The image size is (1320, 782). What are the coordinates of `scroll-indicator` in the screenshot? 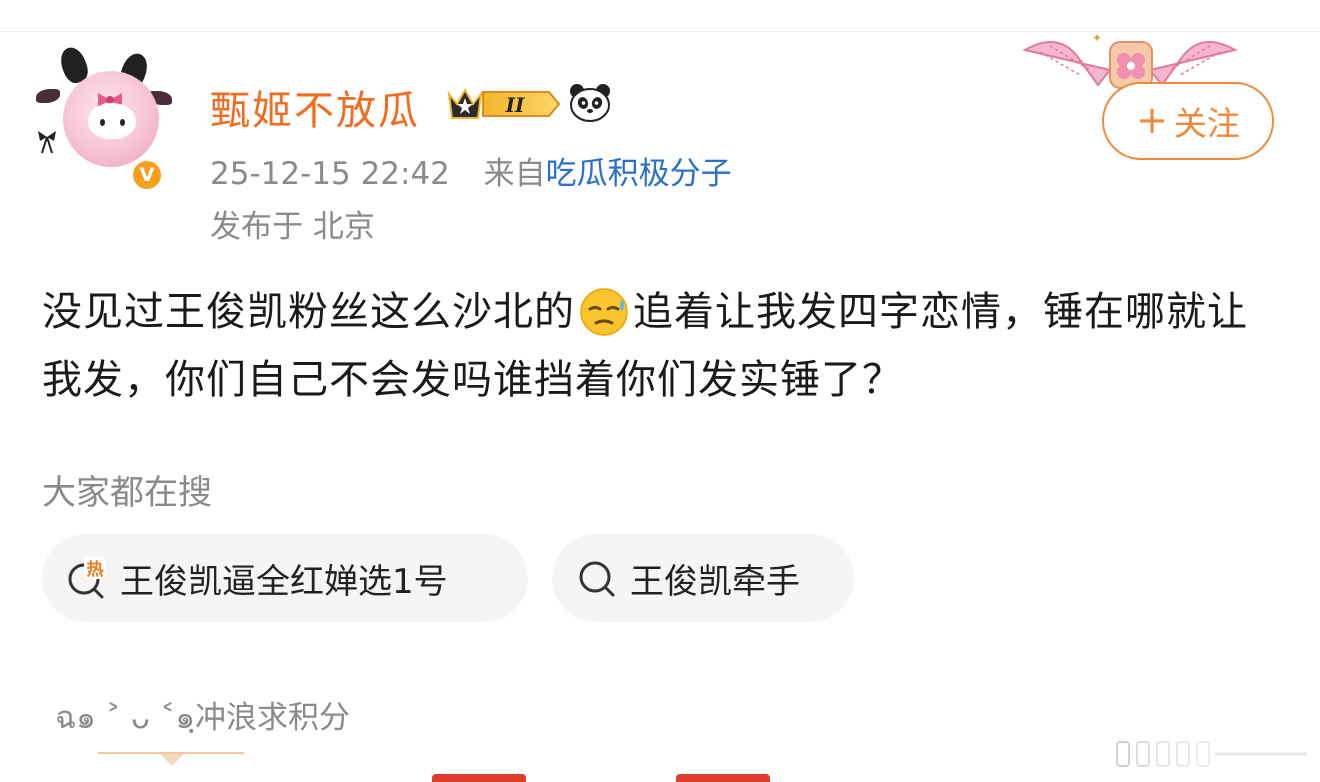 It's located at (1211, 754).